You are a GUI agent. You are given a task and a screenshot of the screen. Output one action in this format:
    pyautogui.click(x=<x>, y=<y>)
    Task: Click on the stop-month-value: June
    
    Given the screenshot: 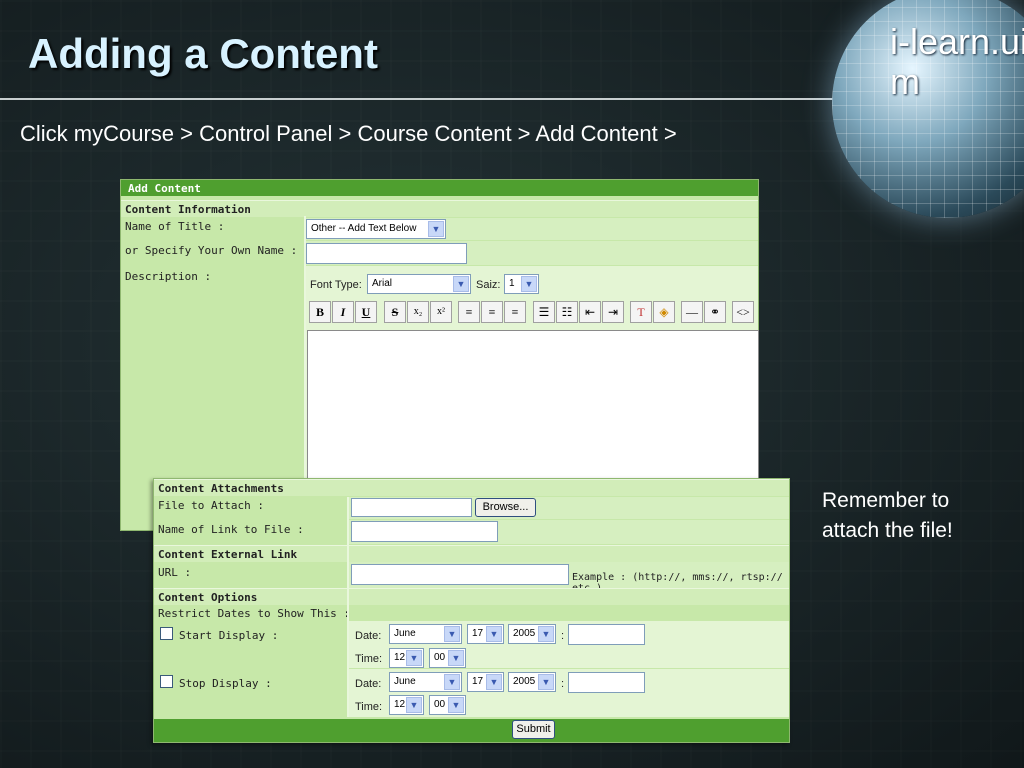 What is the action you would take?
    pyautogui.click(x=405, y=681)
    